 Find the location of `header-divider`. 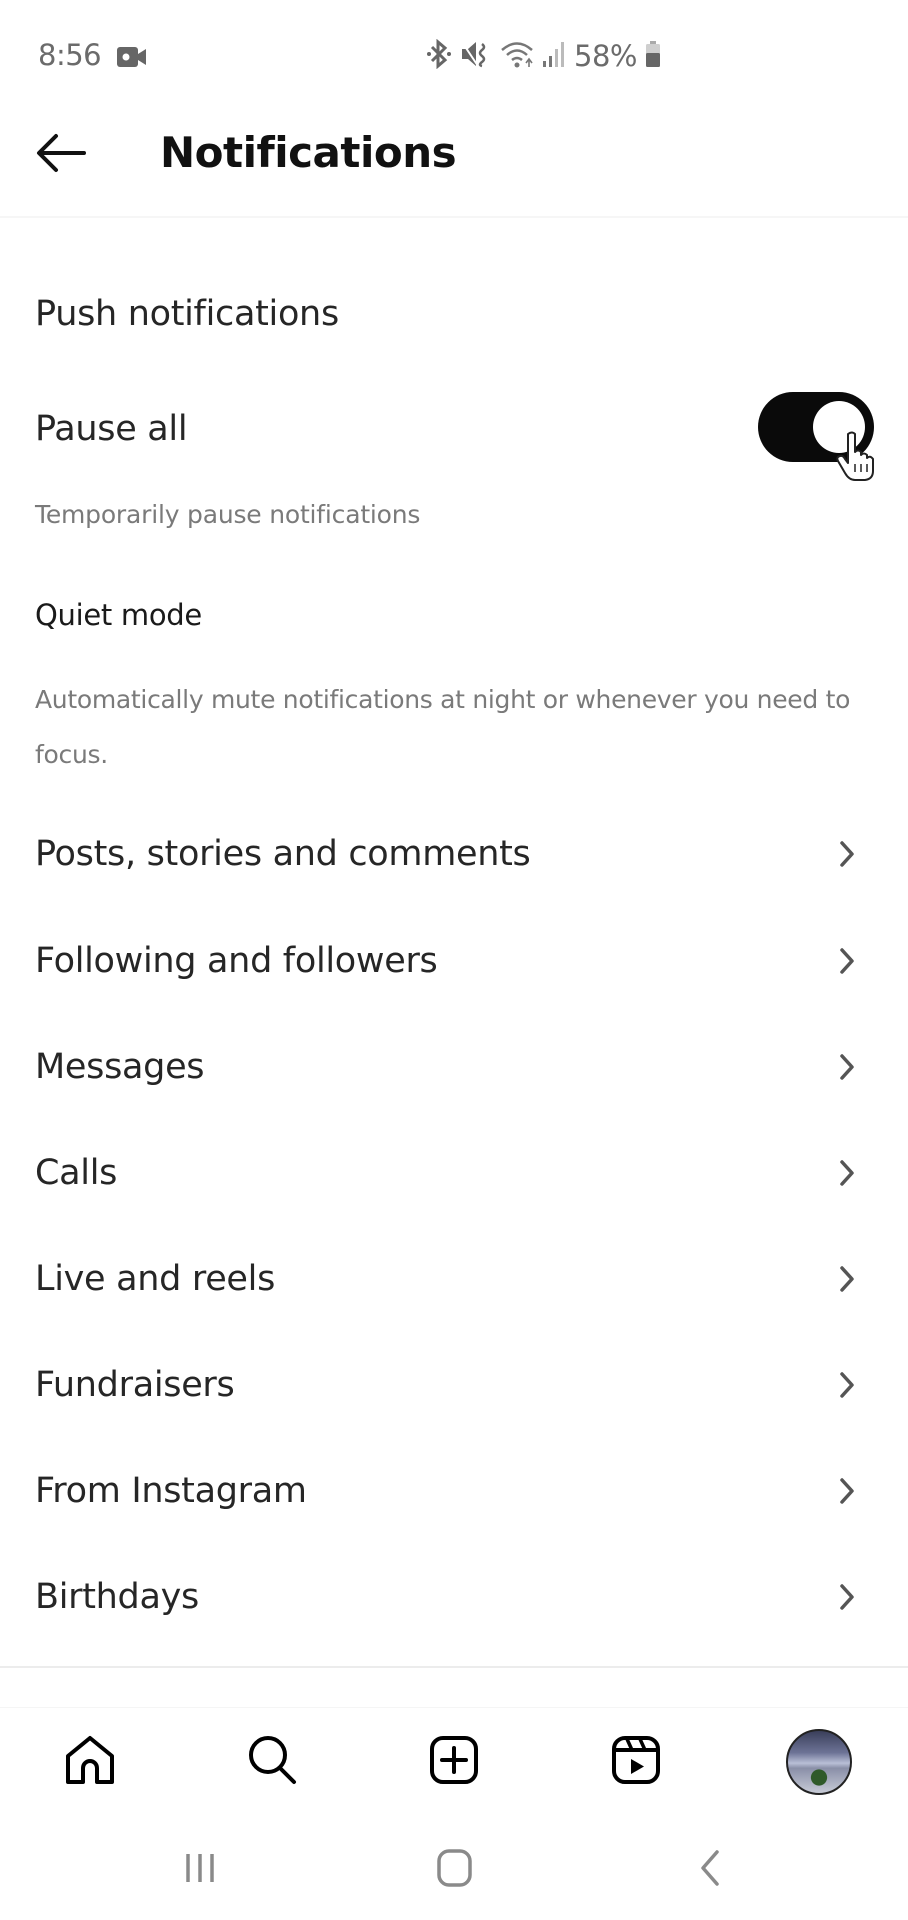

header-divider is located at coordinates (454, 217).